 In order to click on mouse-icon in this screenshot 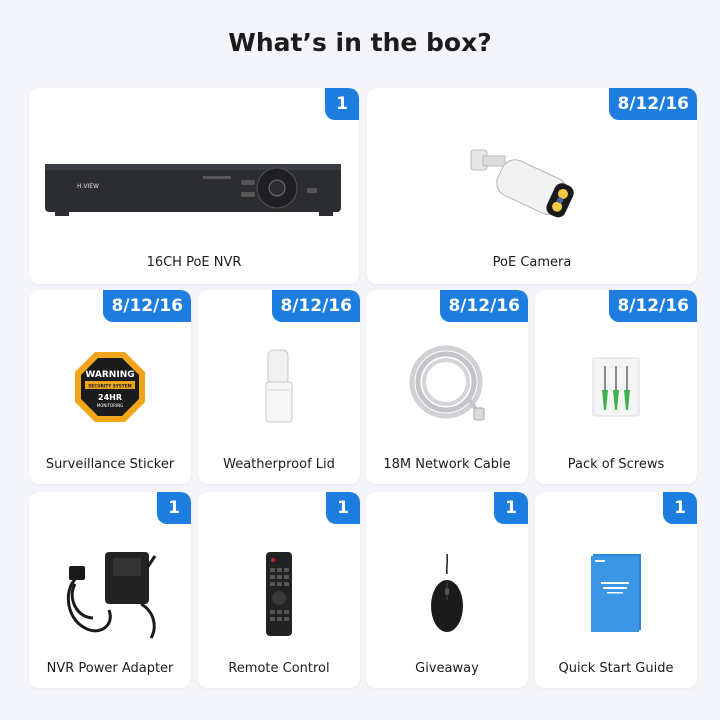, I will do `click(447, 592)`.